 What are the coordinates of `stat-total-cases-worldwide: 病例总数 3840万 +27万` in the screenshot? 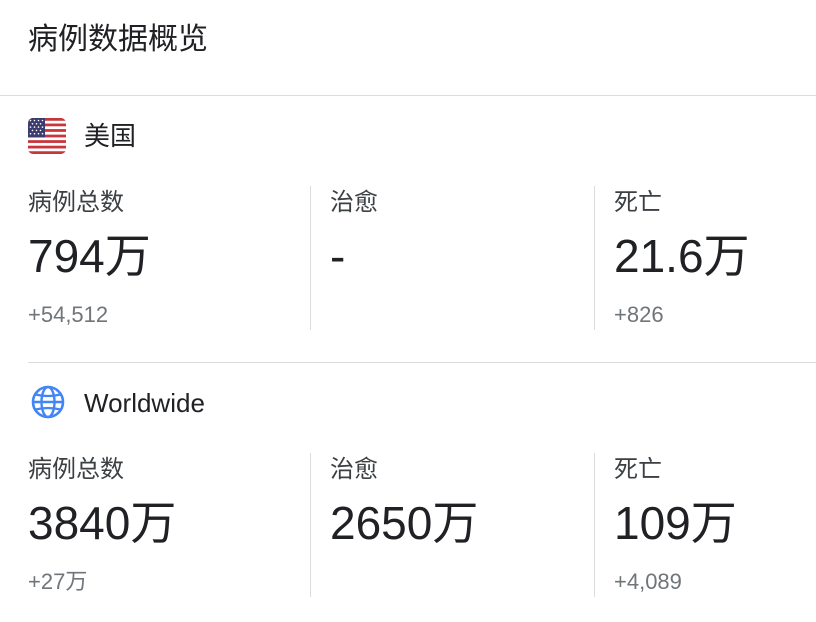 It's located at (169, 525).